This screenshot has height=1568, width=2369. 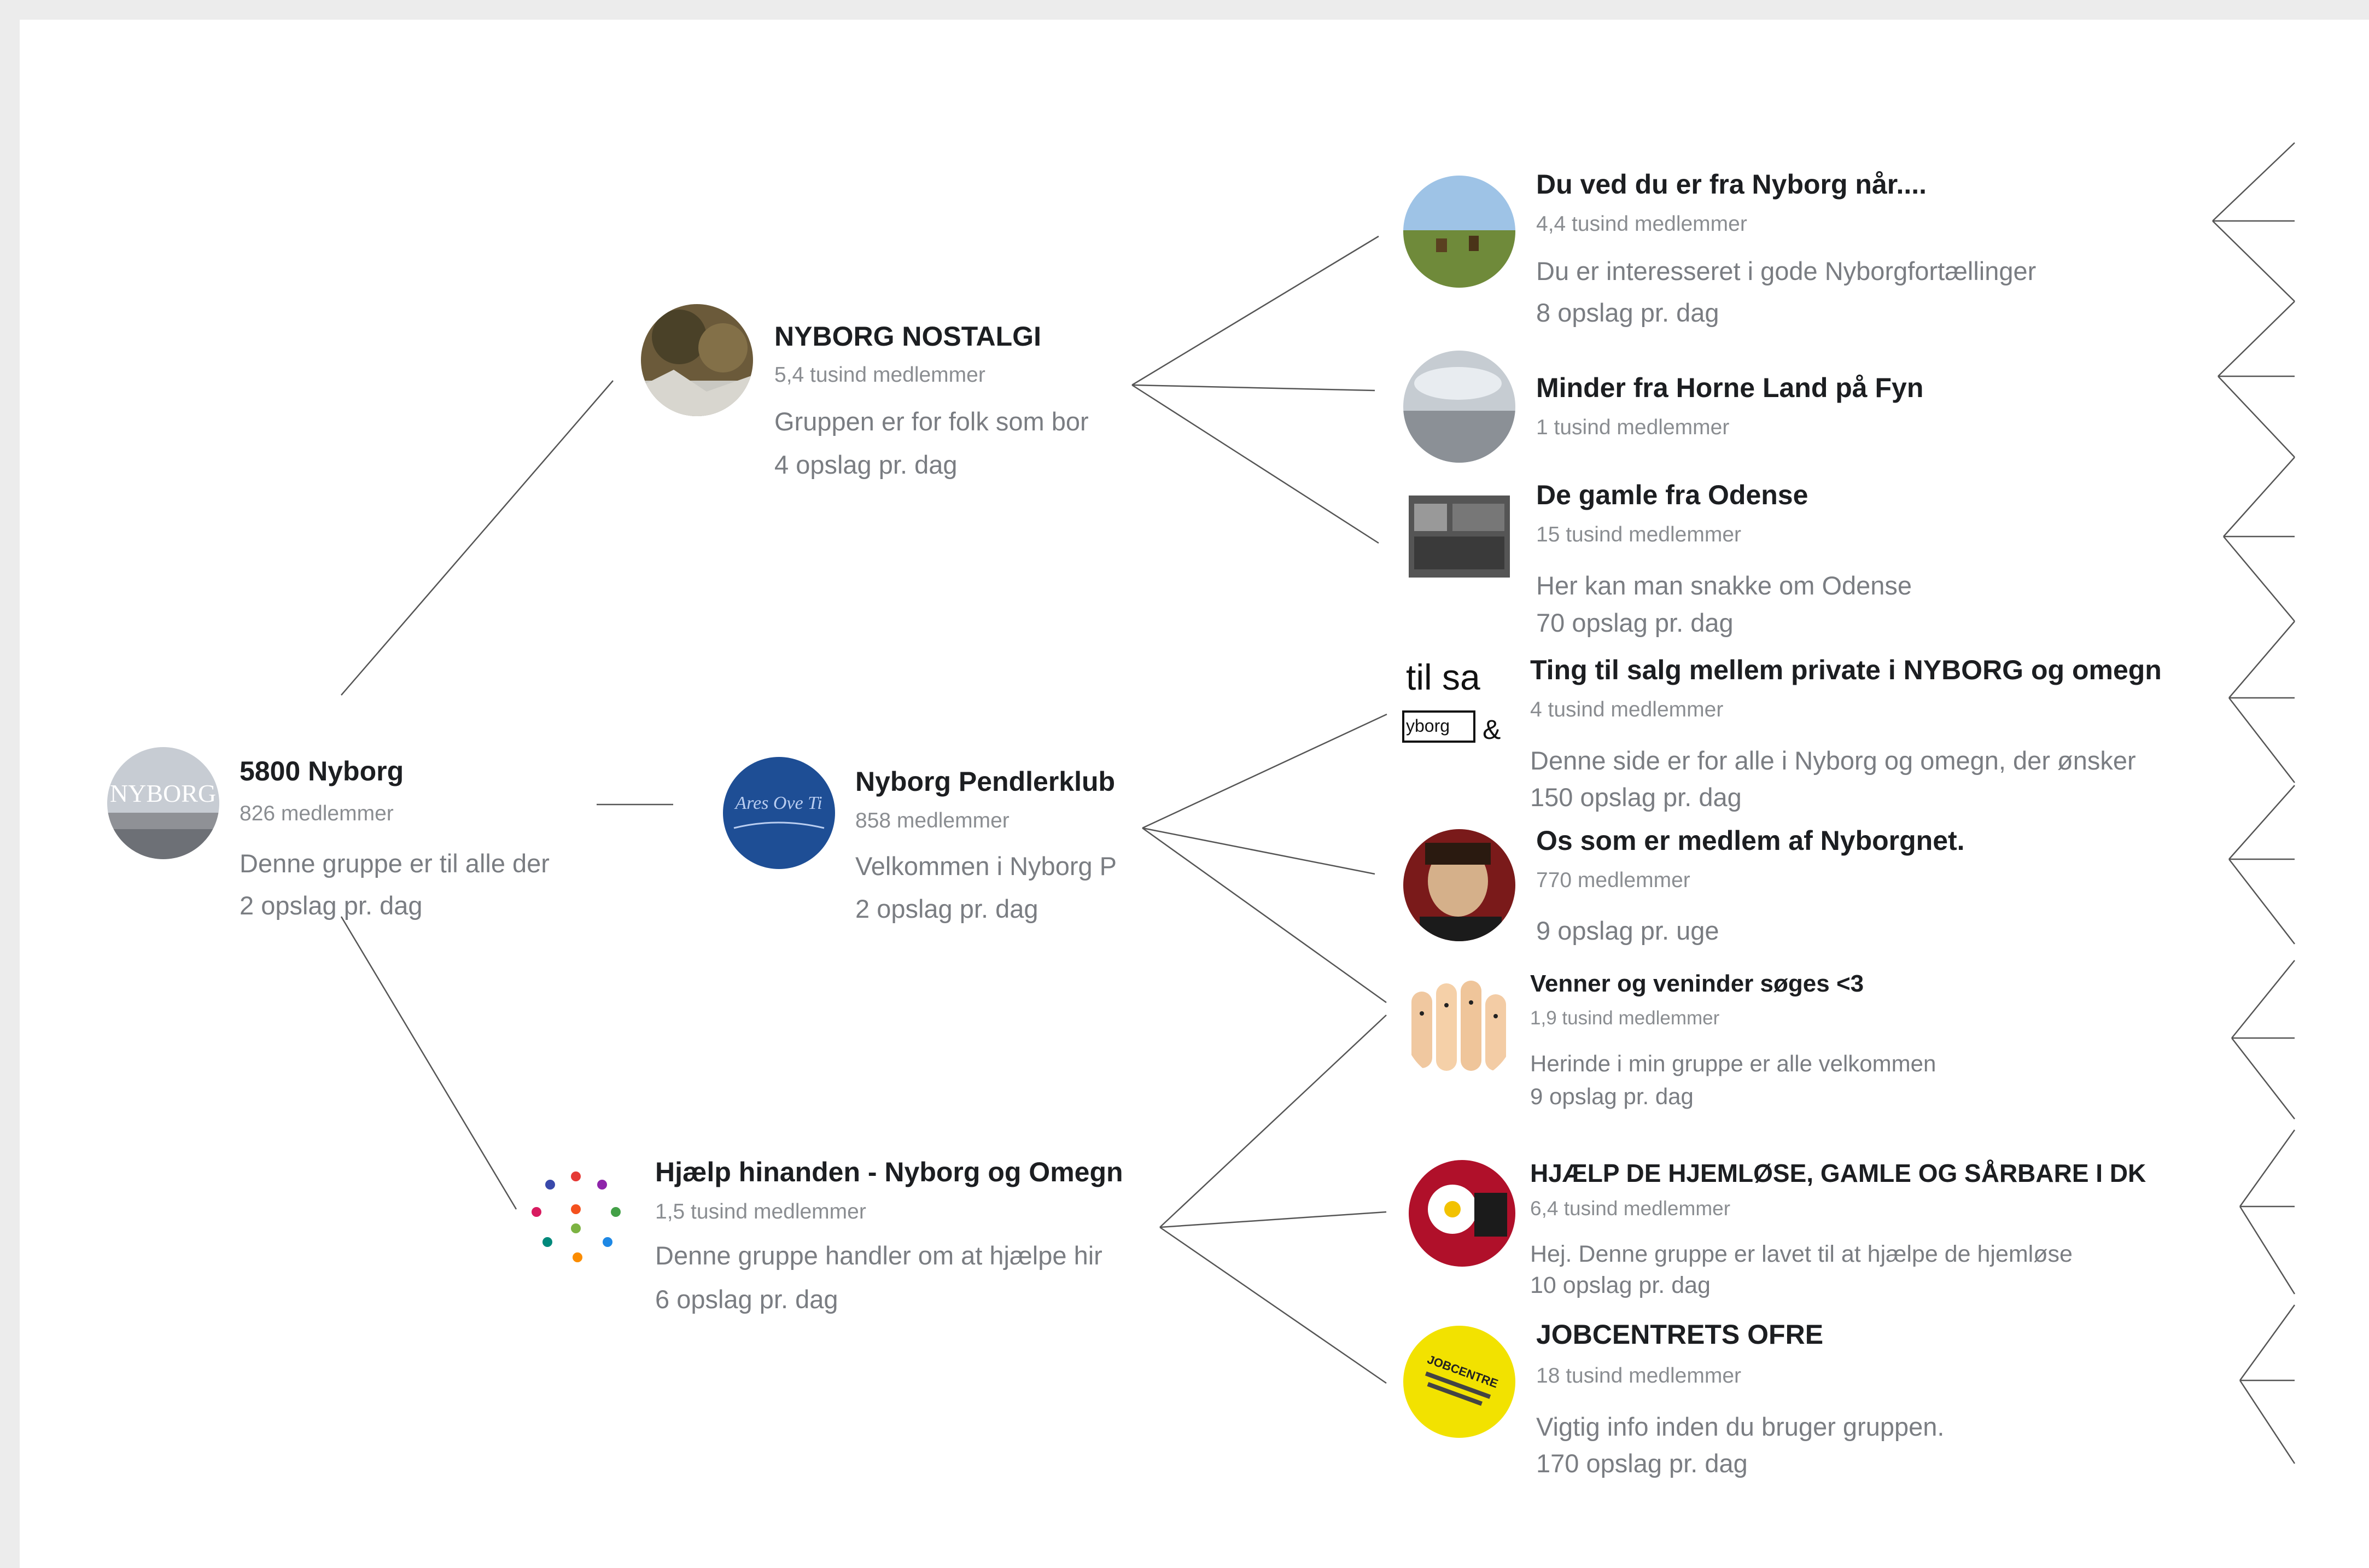 What do you see at coordinates (1724, 585) in the screenshot?
I see `group-description: Her kan man snakke om Odense` at bounding box center [1724, 585].